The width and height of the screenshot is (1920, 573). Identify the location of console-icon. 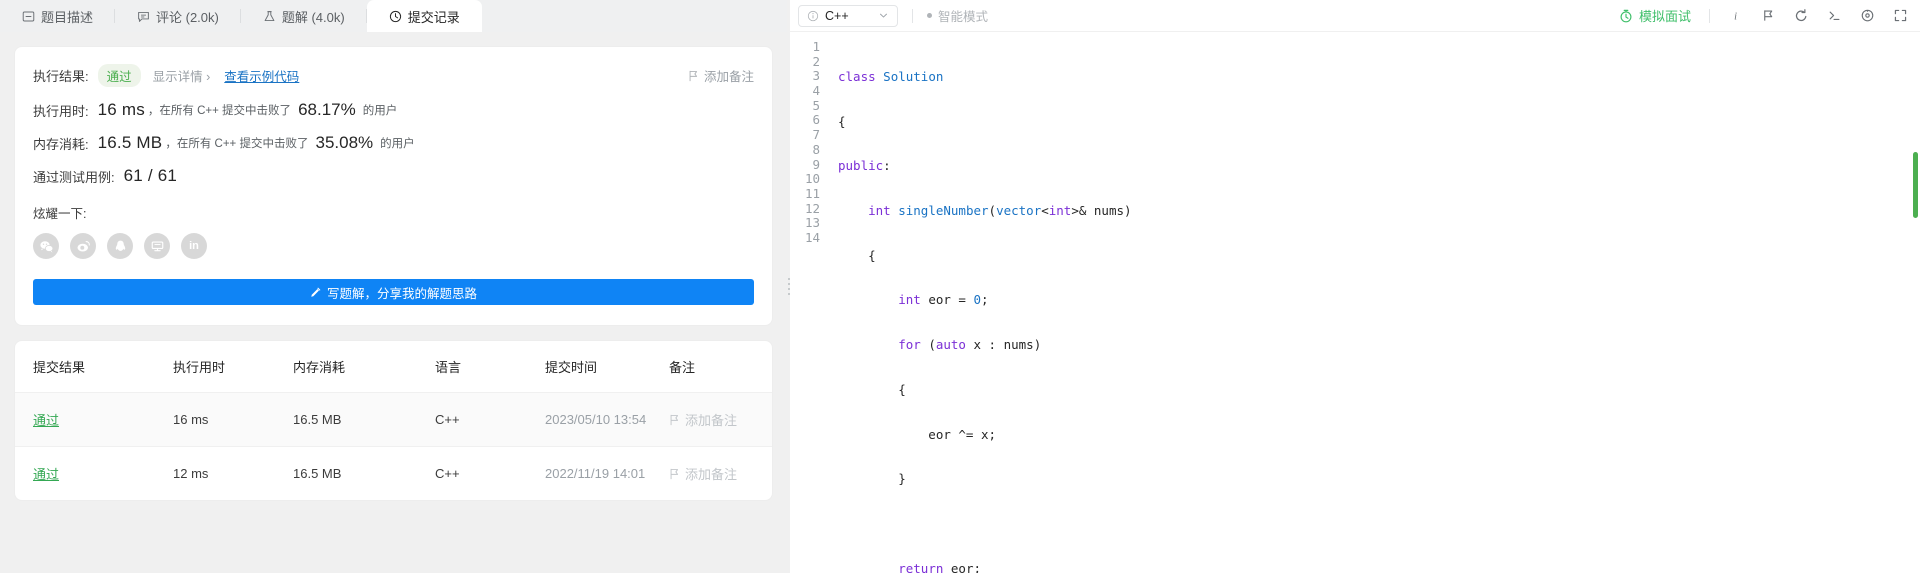
(1834, 15).